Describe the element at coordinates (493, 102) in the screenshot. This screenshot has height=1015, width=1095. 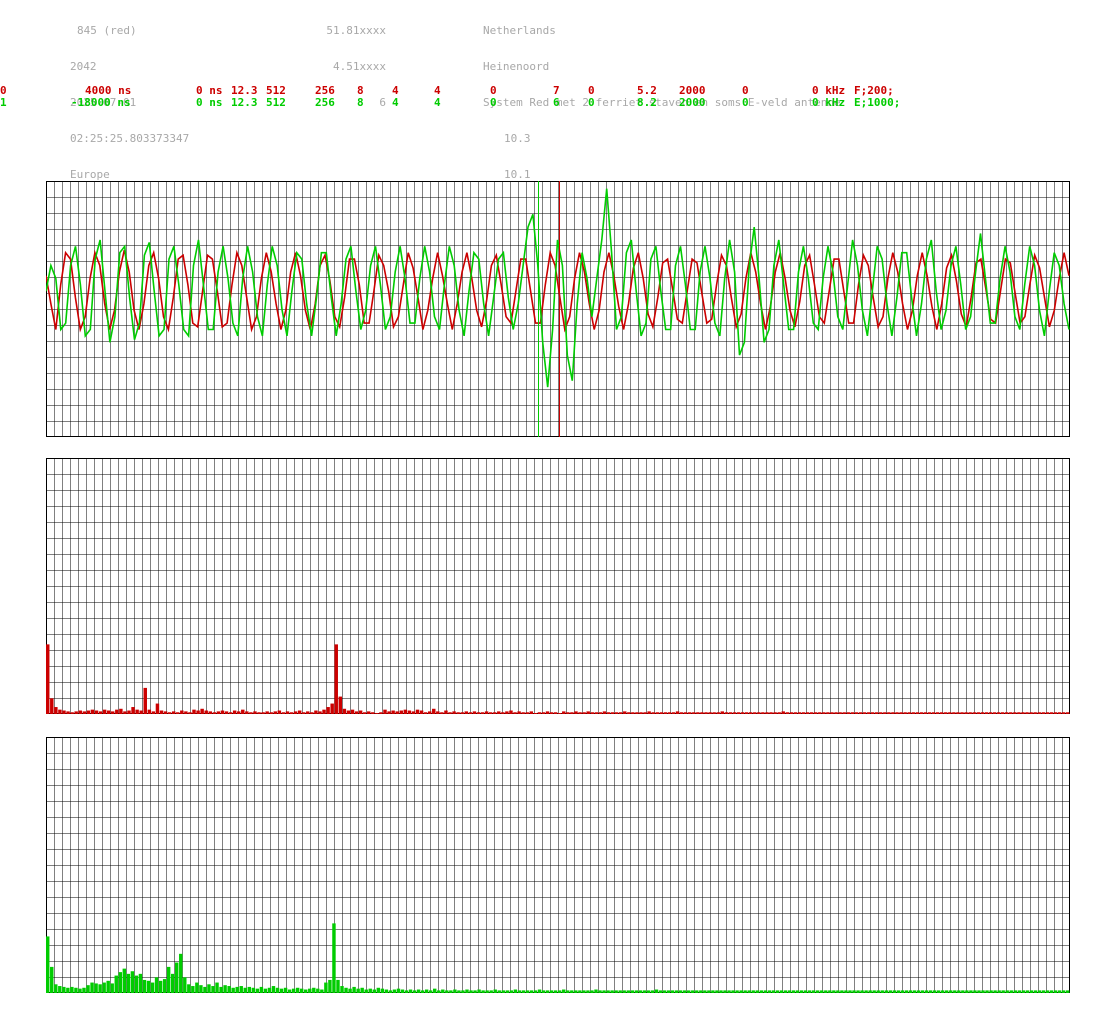
I see `channel-d: 0` at that location.